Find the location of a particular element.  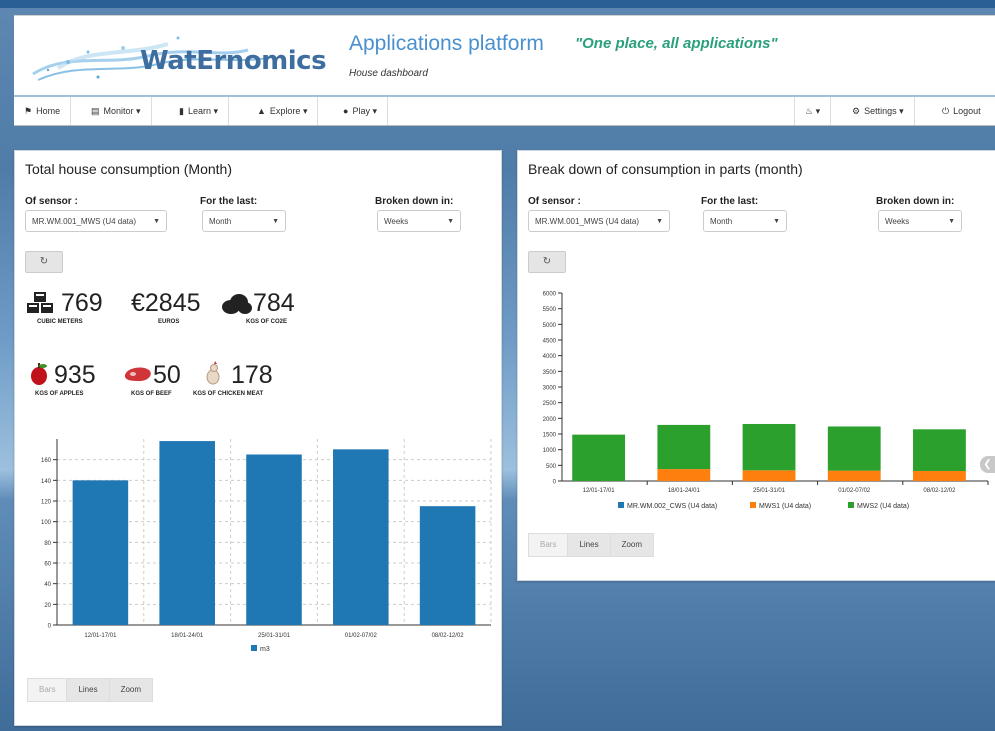

y-tick-label: 2500 is located at coordinates (550, 404).